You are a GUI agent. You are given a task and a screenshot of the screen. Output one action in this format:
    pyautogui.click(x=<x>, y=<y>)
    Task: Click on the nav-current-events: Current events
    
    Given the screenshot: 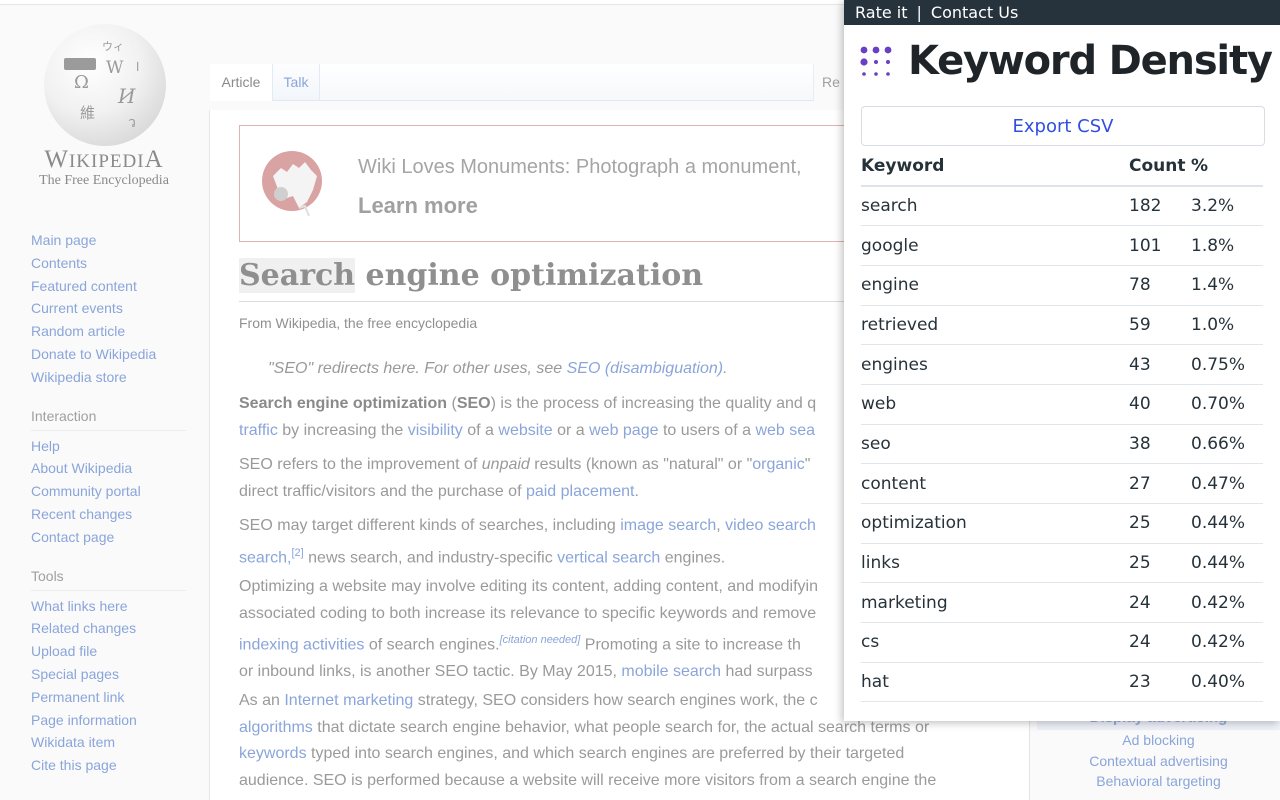 What is the action you would take?
    pyautogui.click(x=108, y=308)
    